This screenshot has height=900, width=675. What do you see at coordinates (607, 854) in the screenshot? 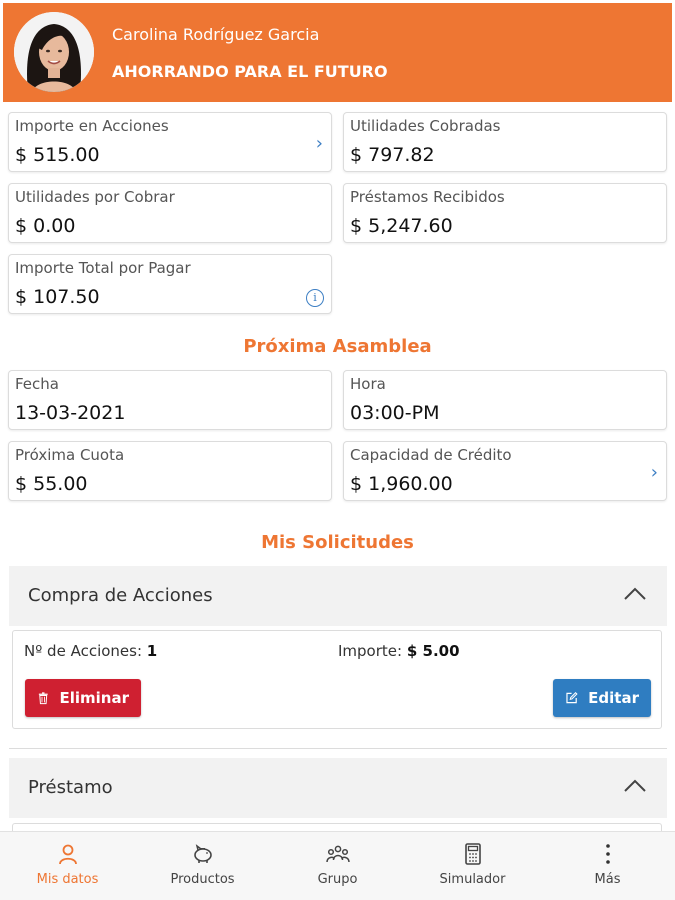
I see `more-vertical-icon` at bounding box center [607, 854].